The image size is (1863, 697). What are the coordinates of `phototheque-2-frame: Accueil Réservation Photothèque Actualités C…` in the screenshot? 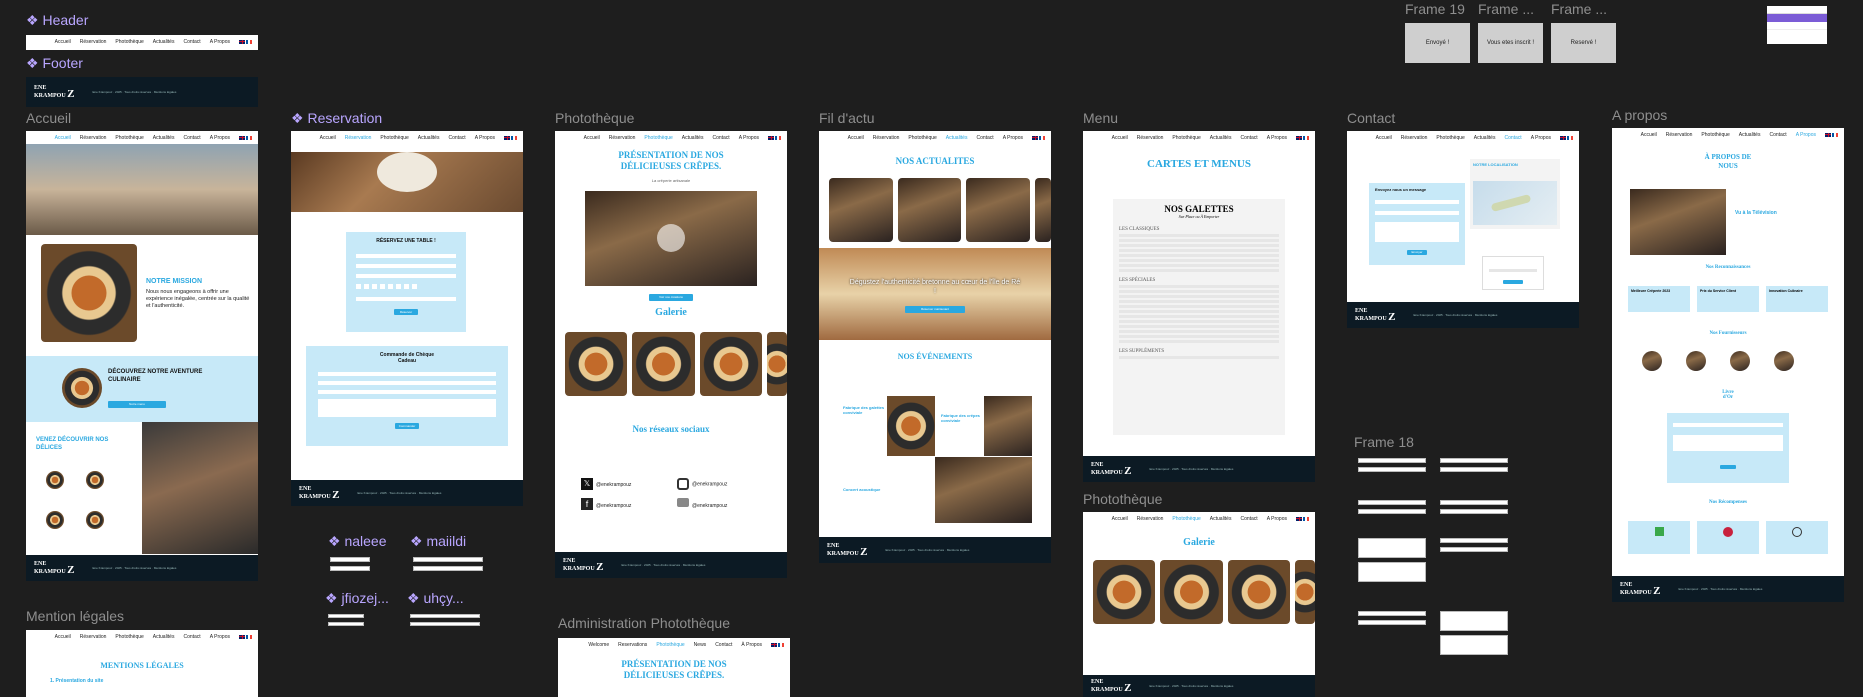 It's located at (1199, 604).